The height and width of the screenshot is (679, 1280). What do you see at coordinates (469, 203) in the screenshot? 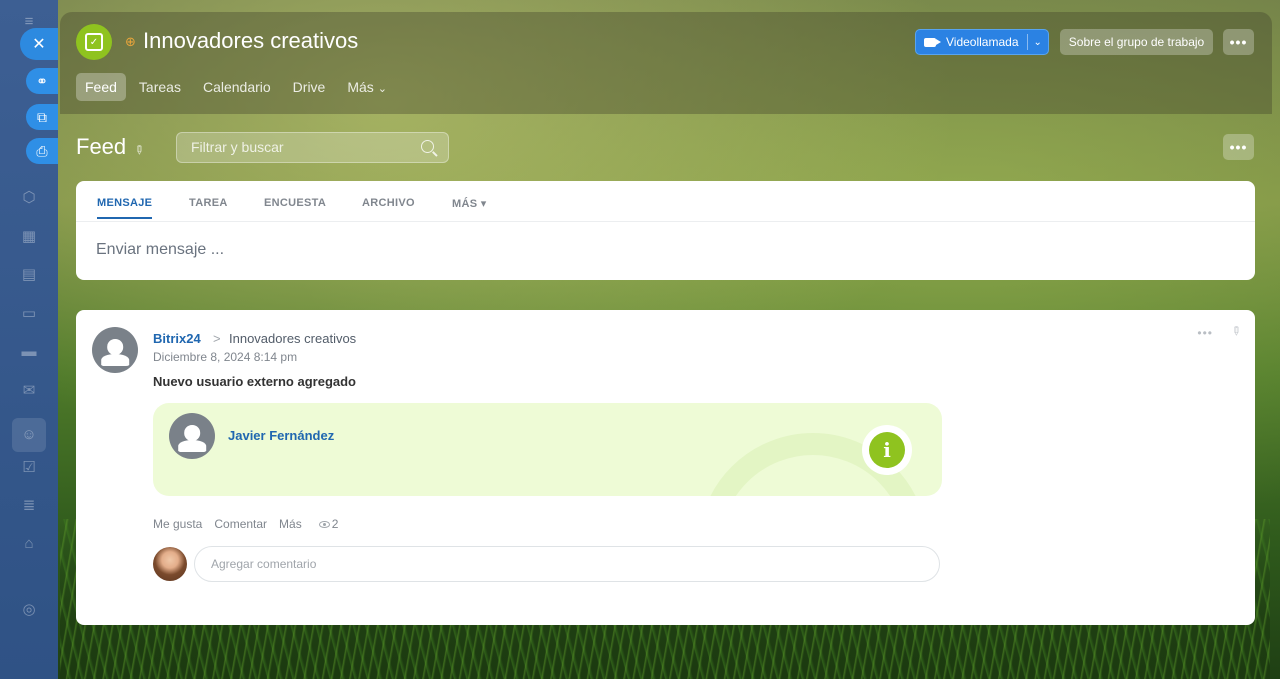
I see `composer-tab-more: MÁS ▾` at bounding box center [469, 203].